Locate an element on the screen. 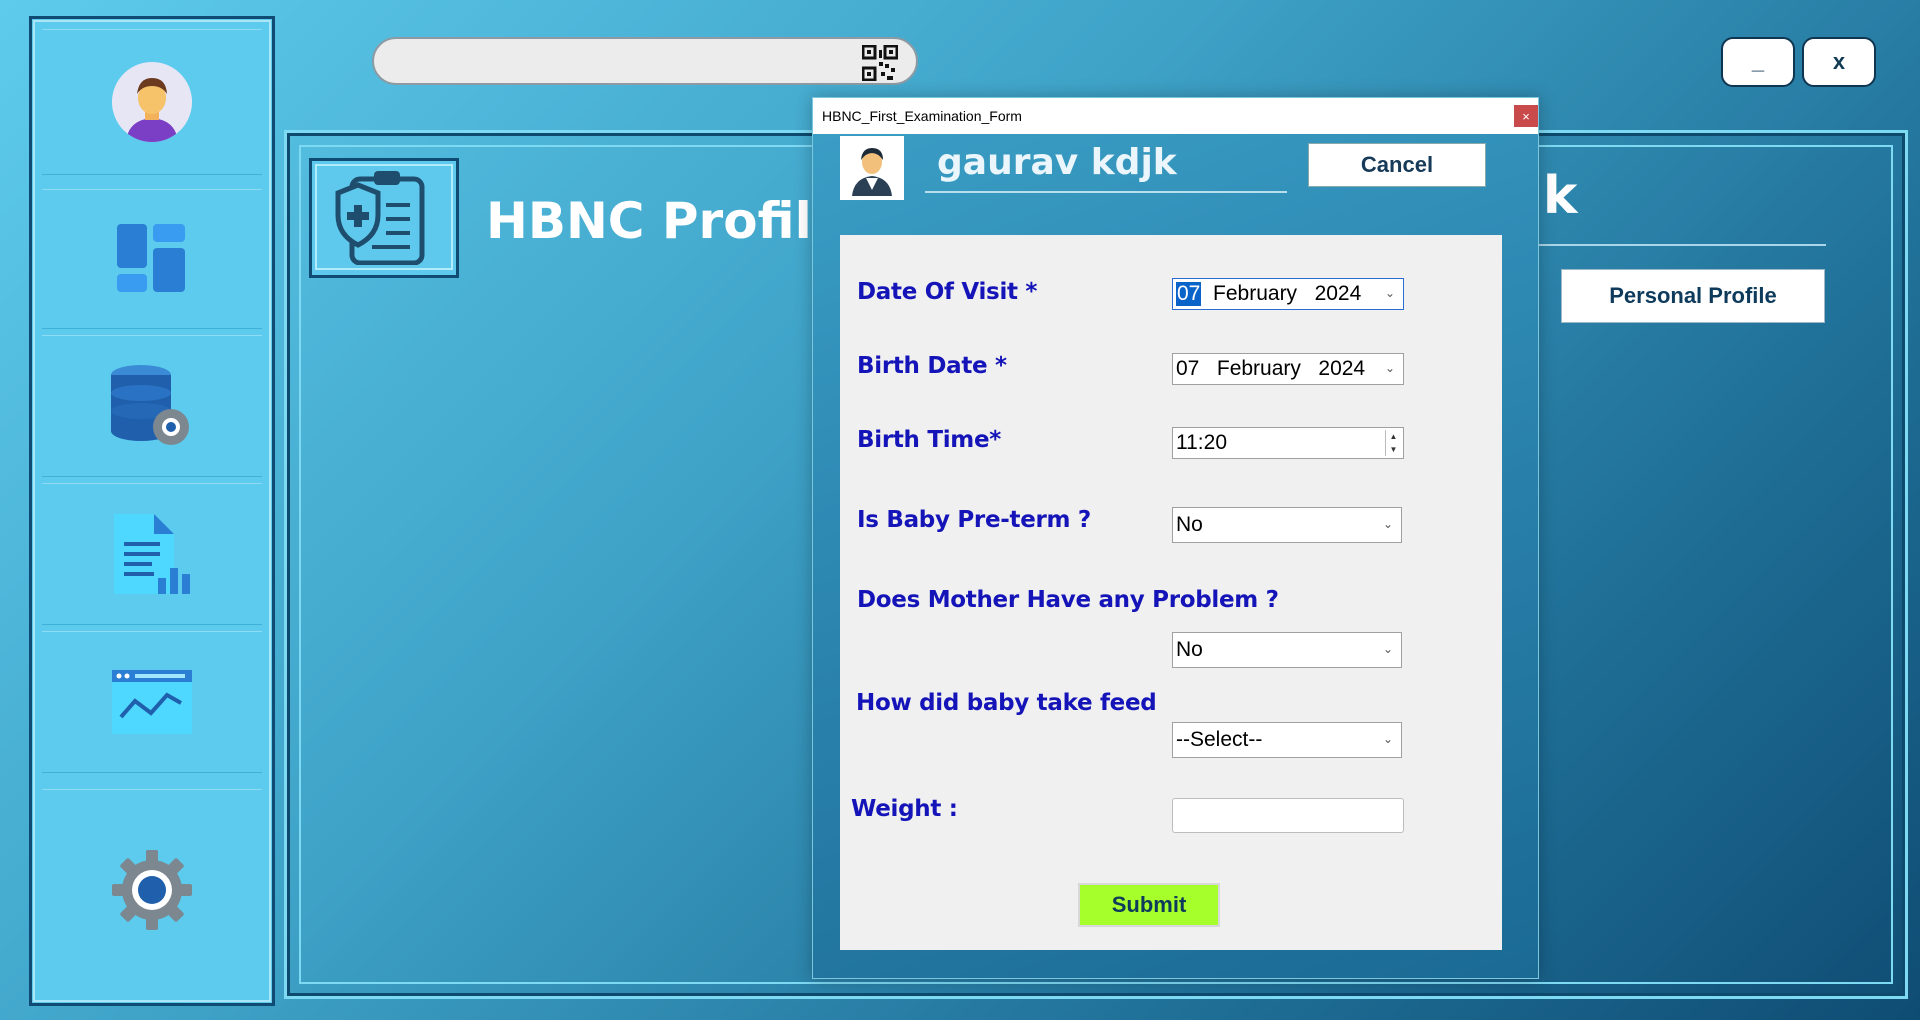 The height and width of the screenshot is (1020, 1920). sidebar-item-dashboard is located at coordinates (152, 259).